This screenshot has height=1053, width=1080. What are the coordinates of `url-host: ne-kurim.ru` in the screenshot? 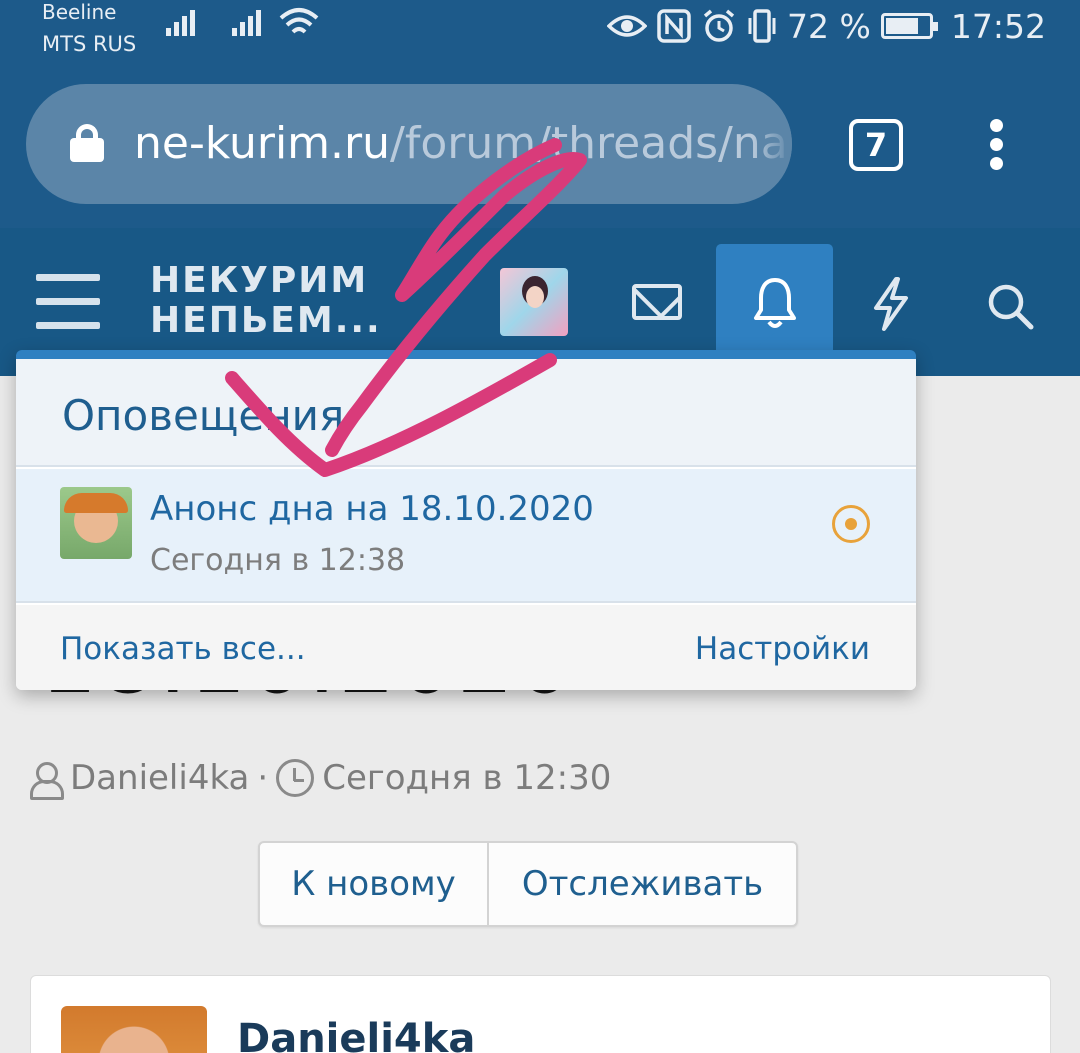 It's located at (262, 143).